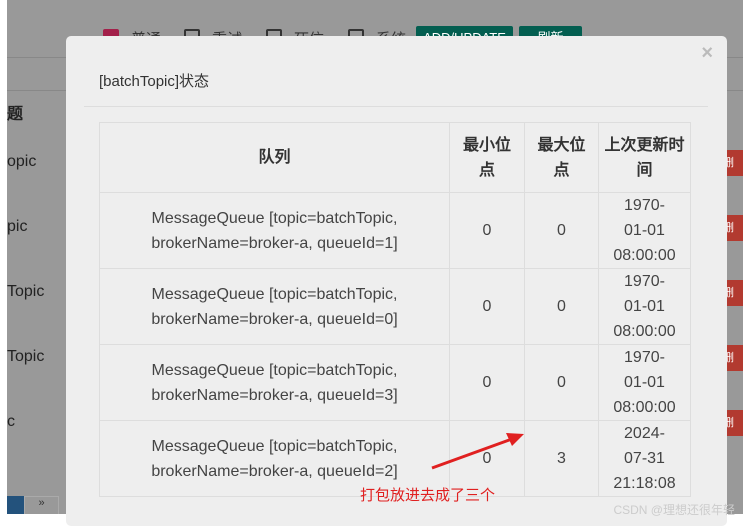 The width and height of the screenshot is (743, 526). What do you see at coordinates (472, 453) in the screenshot?
I see `arrow-line` at bounding box center [472, 453].